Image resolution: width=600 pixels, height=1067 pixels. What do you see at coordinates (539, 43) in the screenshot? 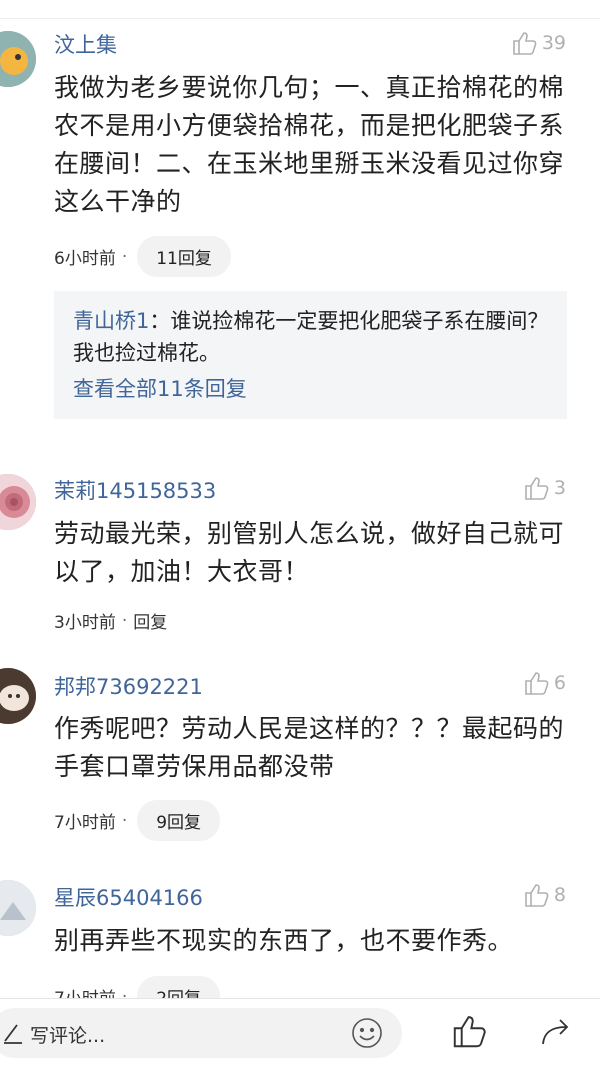
I see `like-button: 39` at bounding box center [539, 43].